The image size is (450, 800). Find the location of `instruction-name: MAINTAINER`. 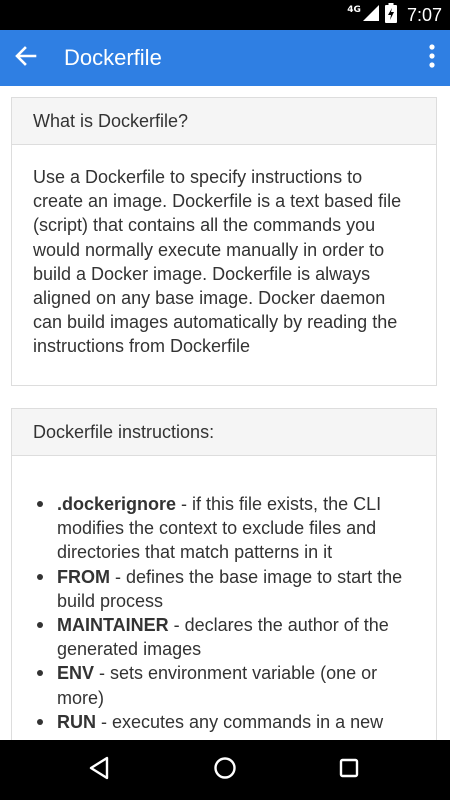

instruction-name: MAINTAINER is located at coordinates (113, 625).